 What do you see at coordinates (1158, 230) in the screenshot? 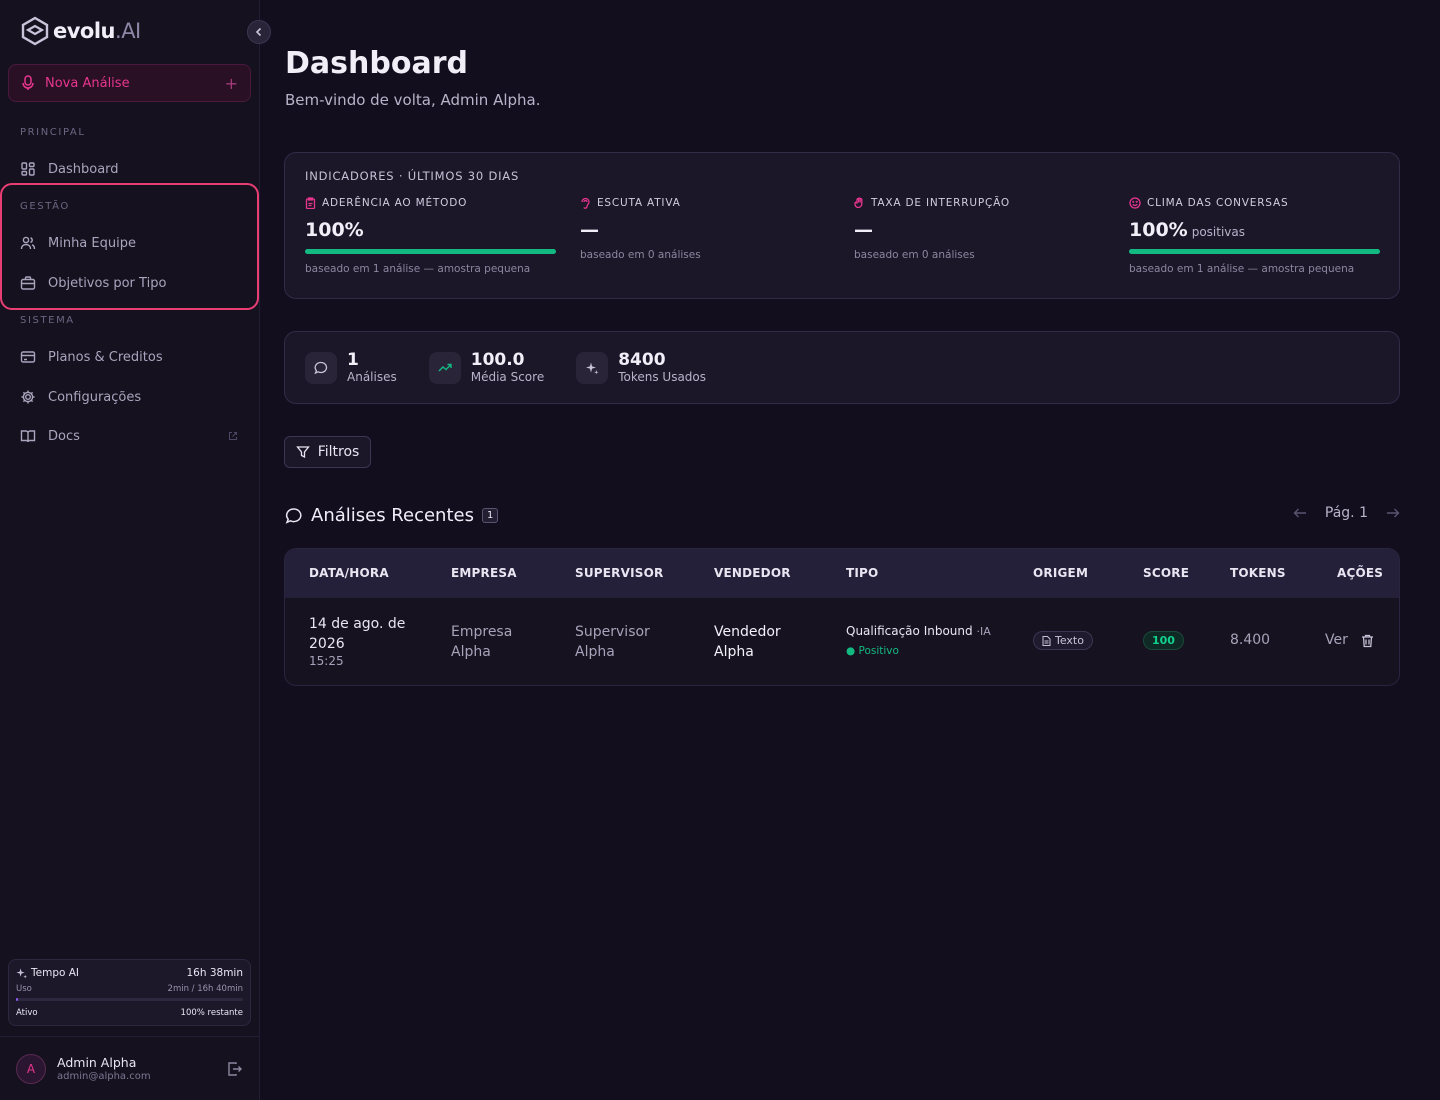
I see `indicator-value: 100%` at bounding box center [1158, 230].